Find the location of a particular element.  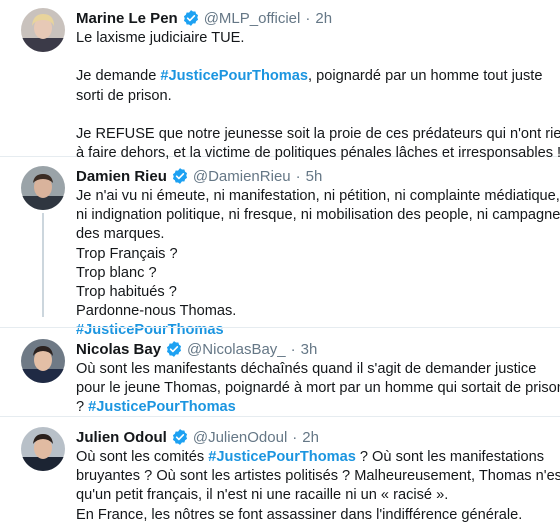

thread-connector is located at coordinates (43, 265).